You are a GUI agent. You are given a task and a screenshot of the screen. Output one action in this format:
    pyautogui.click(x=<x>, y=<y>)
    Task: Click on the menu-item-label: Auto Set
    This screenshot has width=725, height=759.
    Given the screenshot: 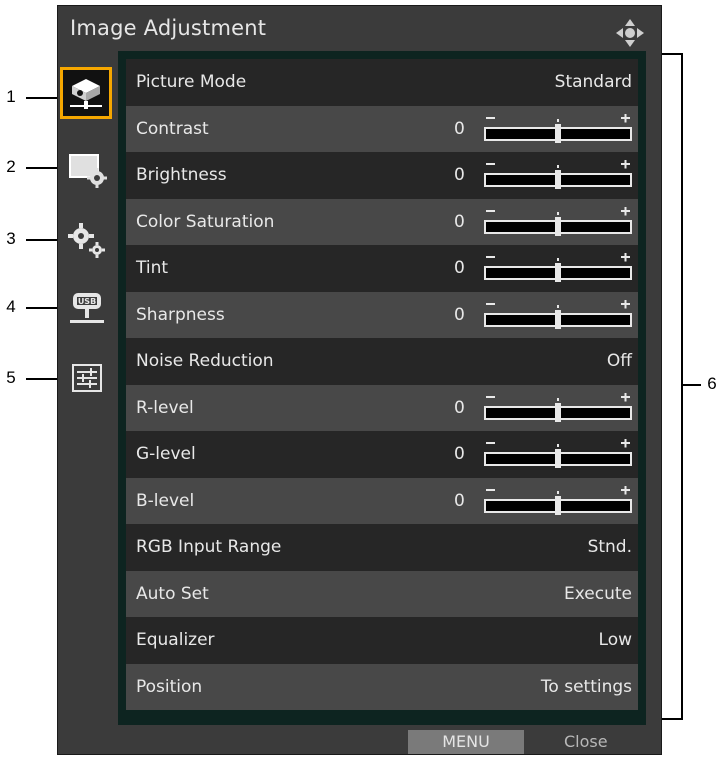 What is the action you would take?
    pyautogui.click(x=172, y=593)
    